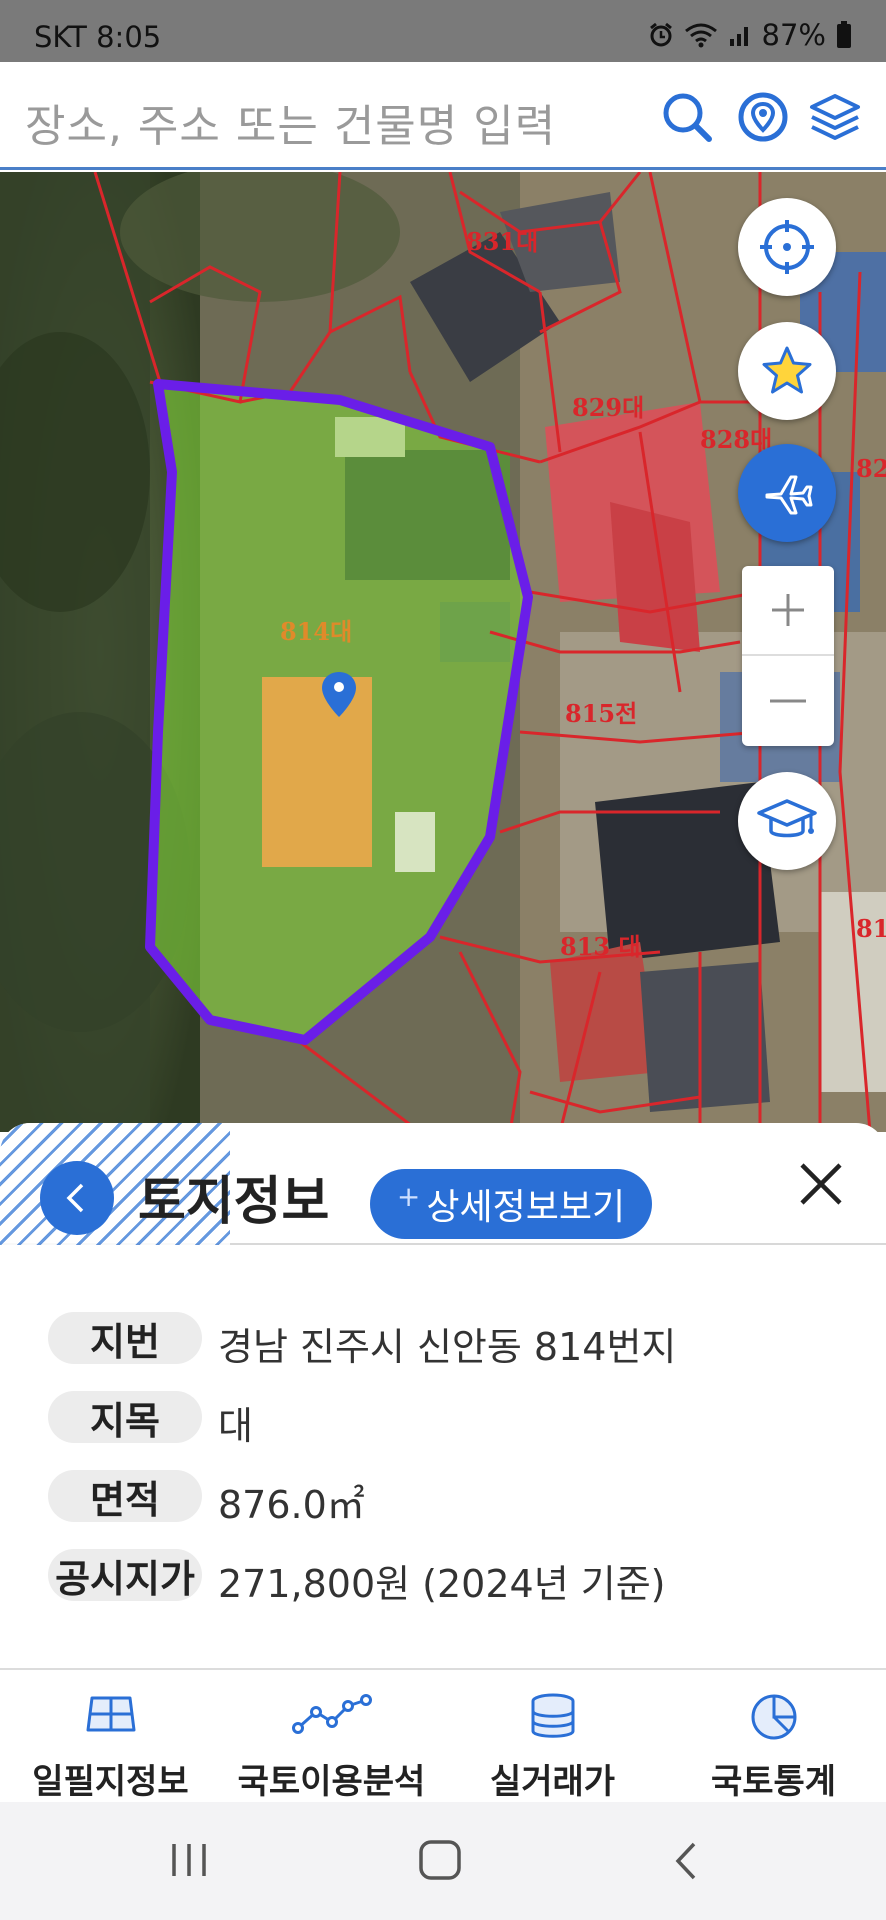 This screenshot has height=1920, width=886. I want to click on parcel-label: 813 대, so click(600, 946).